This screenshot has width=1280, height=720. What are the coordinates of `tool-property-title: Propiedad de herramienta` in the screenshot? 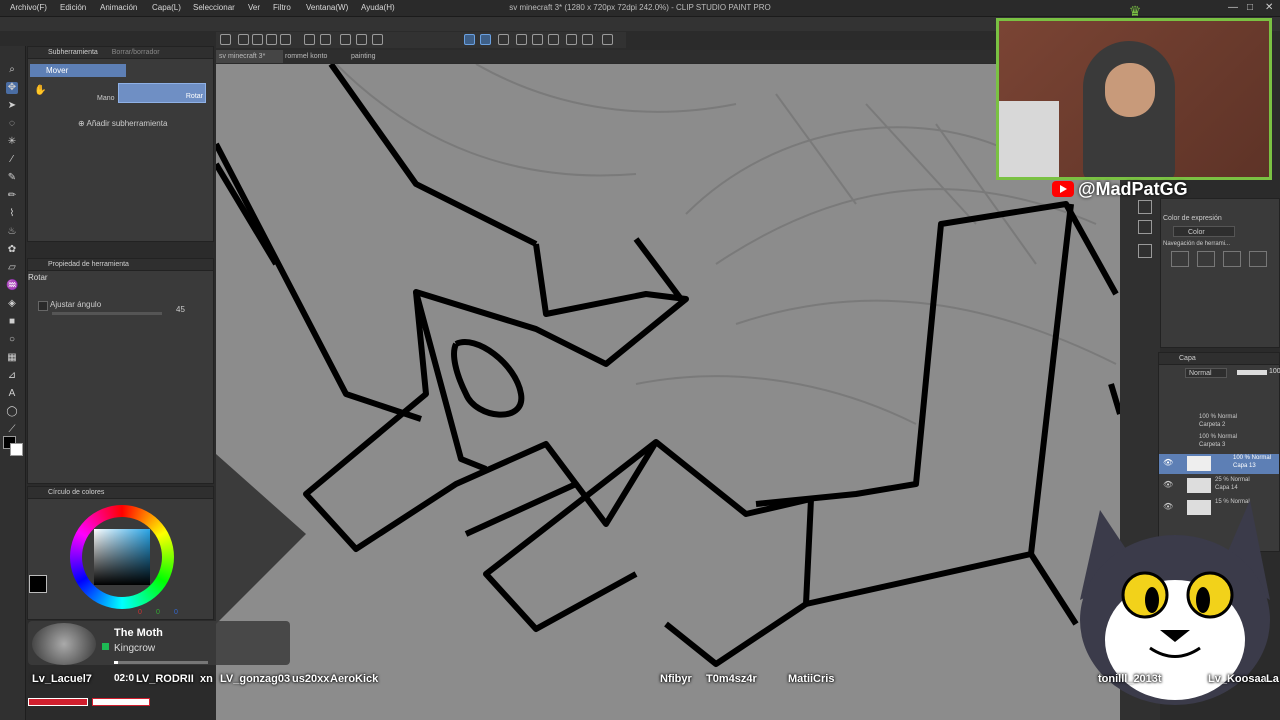 It's located at (88, 264).